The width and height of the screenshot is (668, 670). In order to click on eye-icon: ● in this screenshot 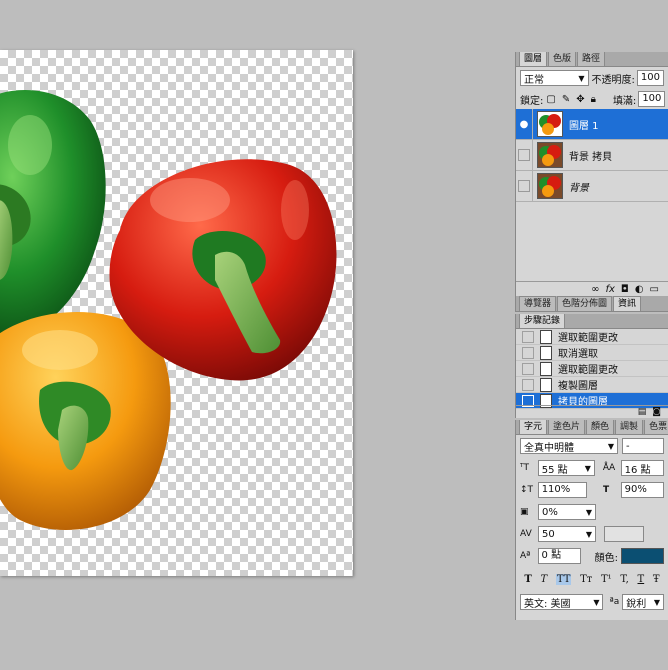, I will do `click(524, 124)`.